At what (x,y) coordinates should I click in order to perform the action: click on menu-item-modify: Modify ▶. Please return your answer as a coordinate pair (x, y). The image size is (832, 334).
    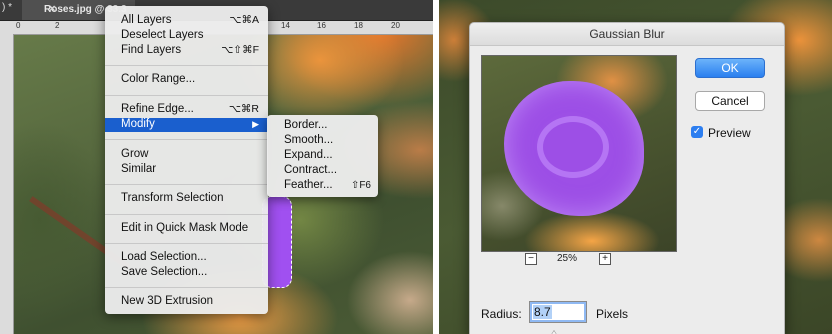
    Looking at the image, I should click on (186, 125).